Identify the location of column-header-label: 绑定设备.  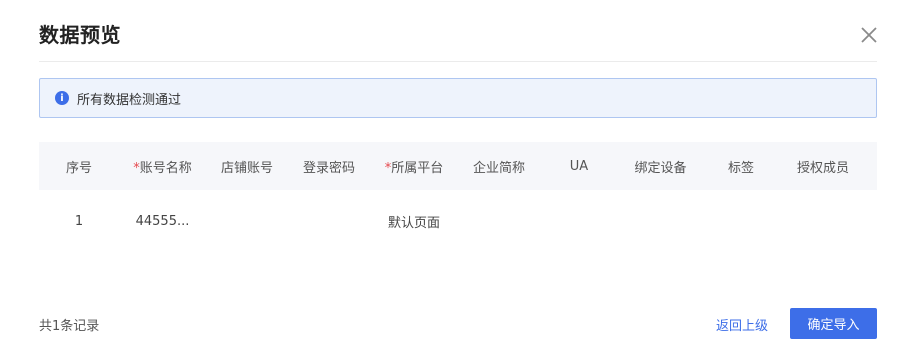
(660, 168).